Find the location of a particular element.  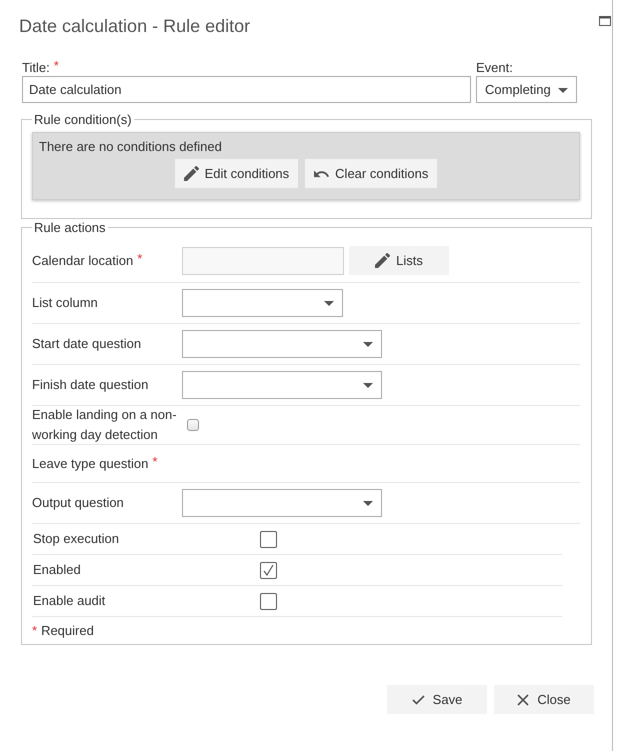

maximize-icon is located at coordinates (605, 21).